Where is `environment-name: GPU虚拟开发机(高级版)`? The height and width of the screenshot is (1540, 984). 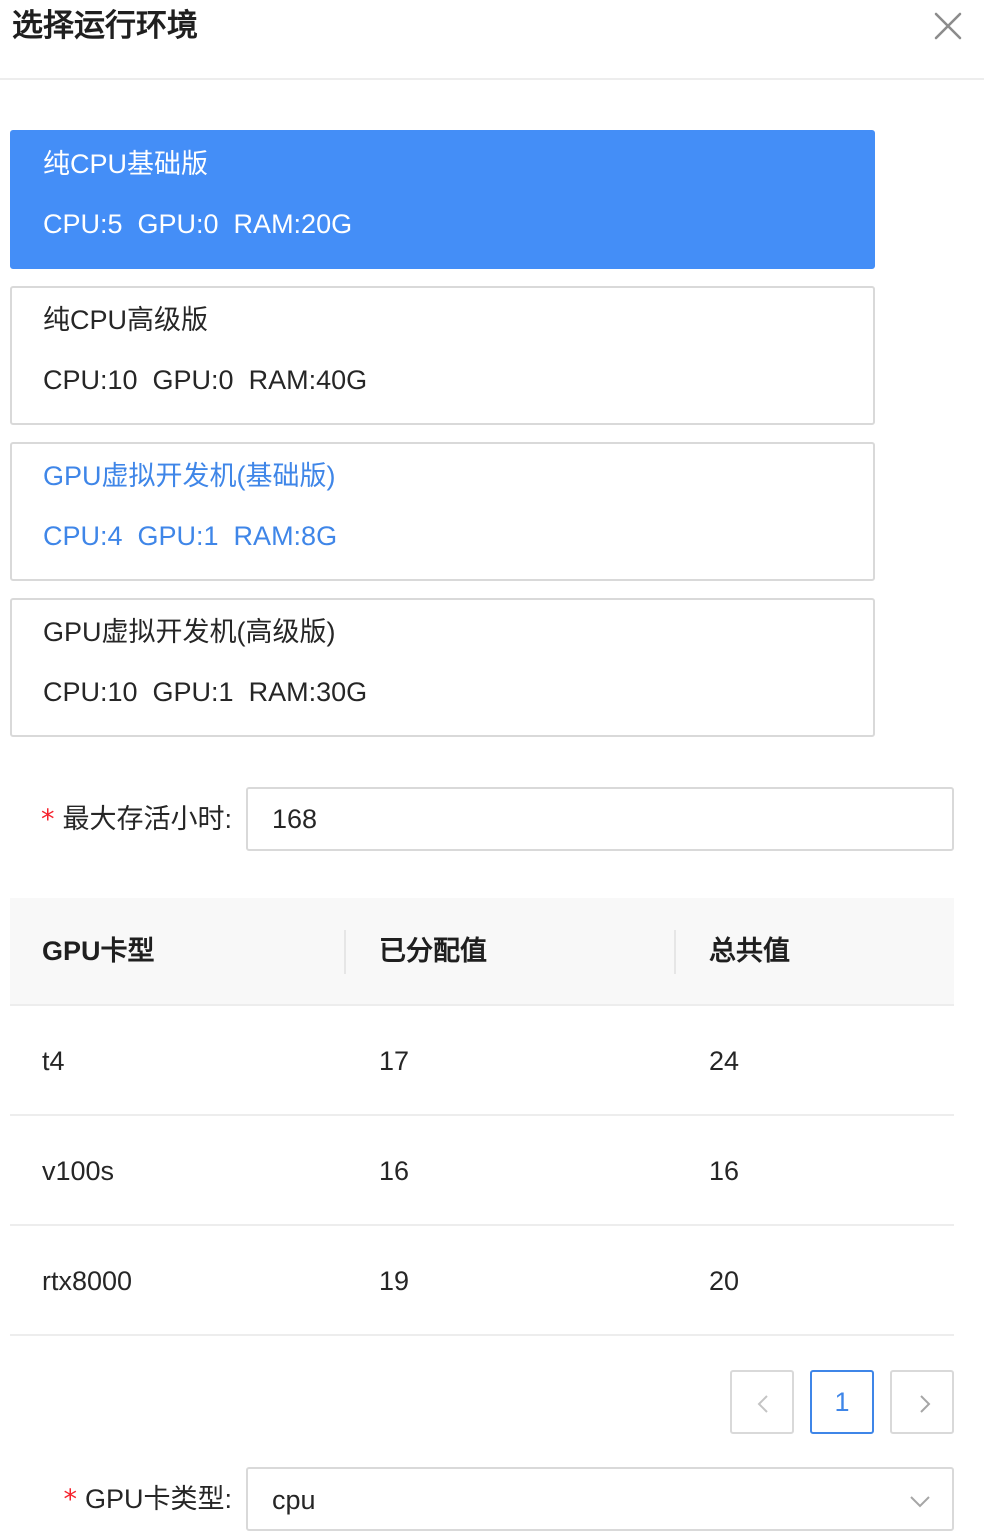
environment-name: GPU虚拟开发机(高级版) is located at coordinates (189, 632).